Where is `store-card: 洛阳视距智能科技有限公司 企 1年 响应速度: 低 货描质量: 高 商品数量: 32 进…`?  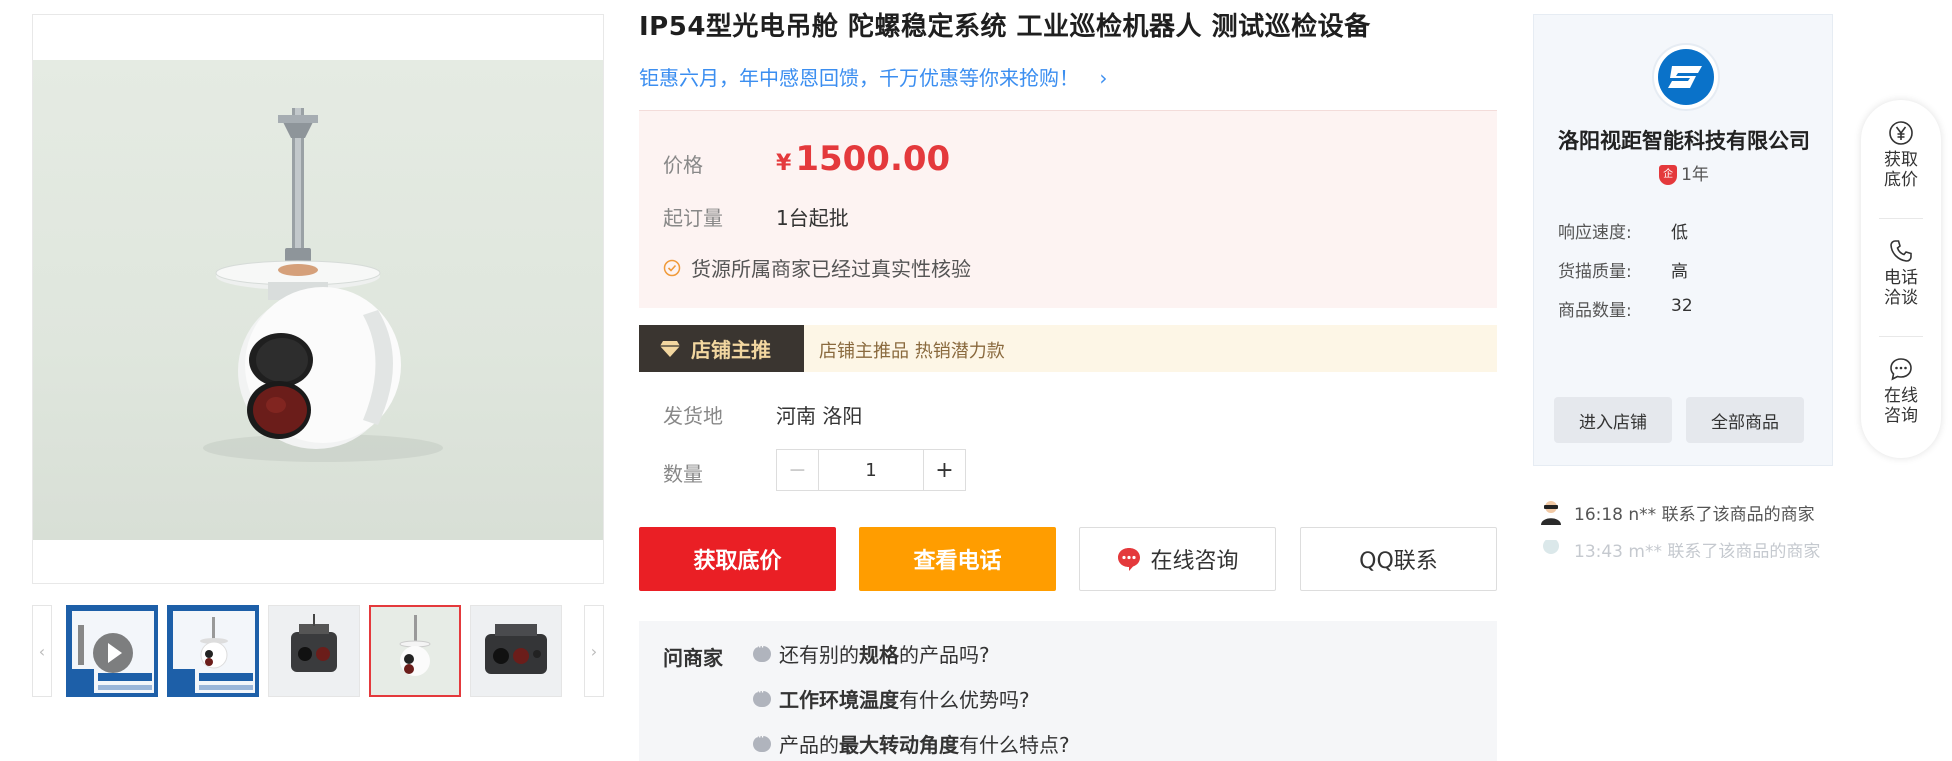
store-card: 洛阳视距智能科技有限公司 企 1年 响应速度: 低 货描质量: 高 商品数量: 32 进… is located at coordinates (1683, 240).